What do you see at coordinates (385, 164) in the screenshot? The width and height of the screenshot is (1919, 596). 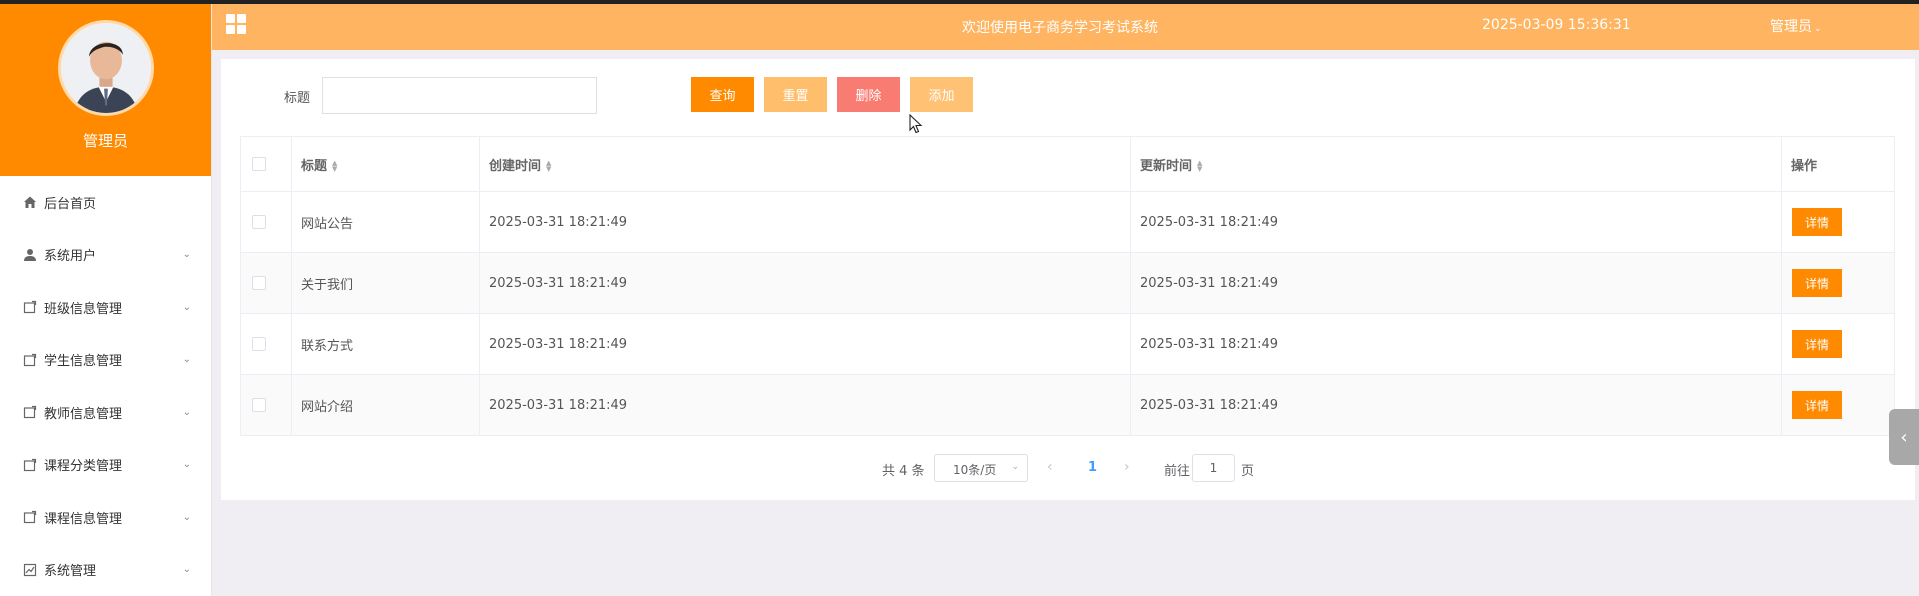 I see `column-header-title: 标题 ▲ ▼` at bounding box center [385, 164].